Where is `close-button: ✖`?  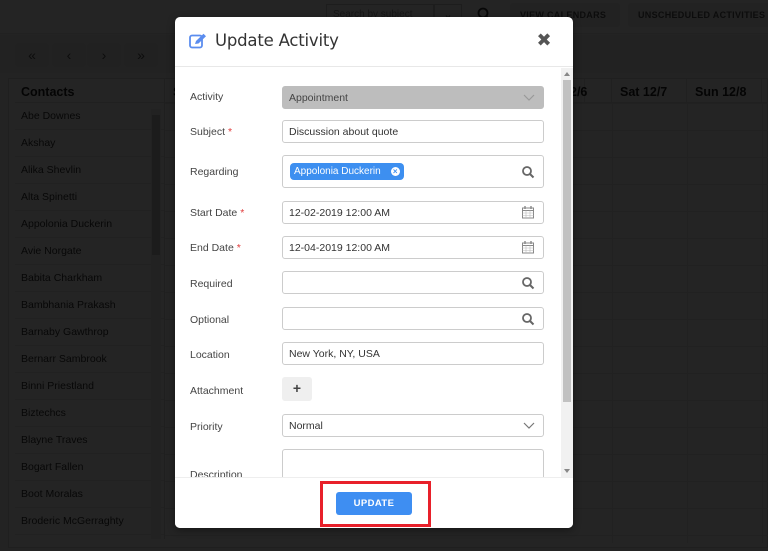
close-button: ✖ is located at coordinates (544, 40).